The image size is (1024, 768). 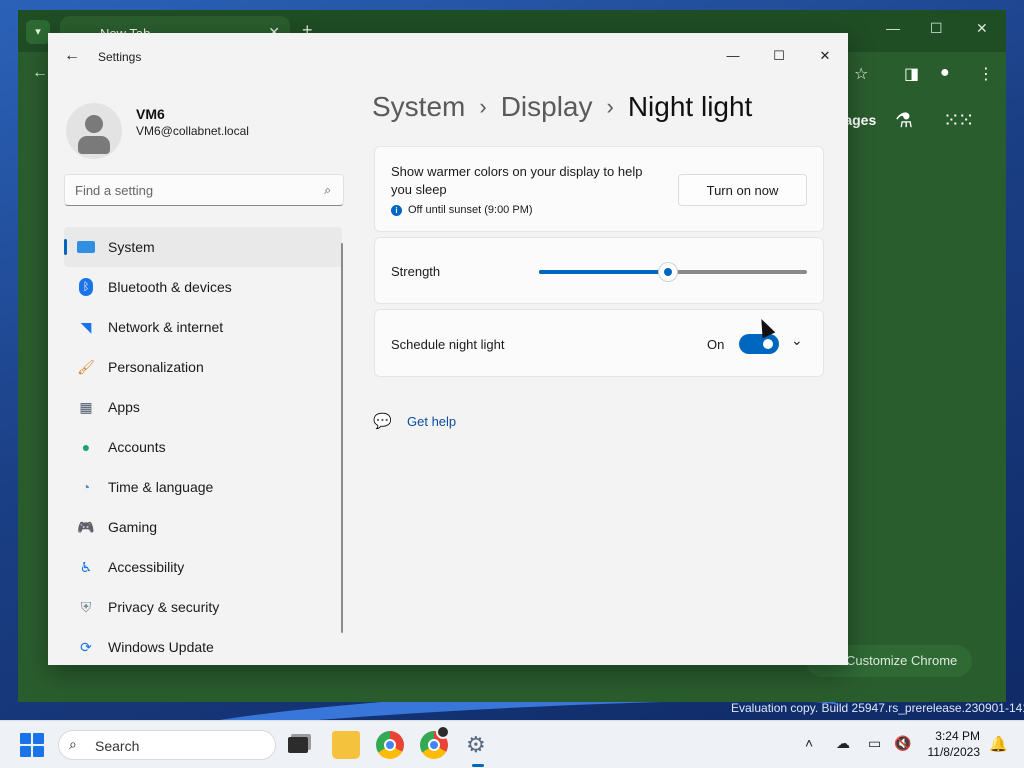 I want to click on search-box: ⌕, so click(x=204, y=190).